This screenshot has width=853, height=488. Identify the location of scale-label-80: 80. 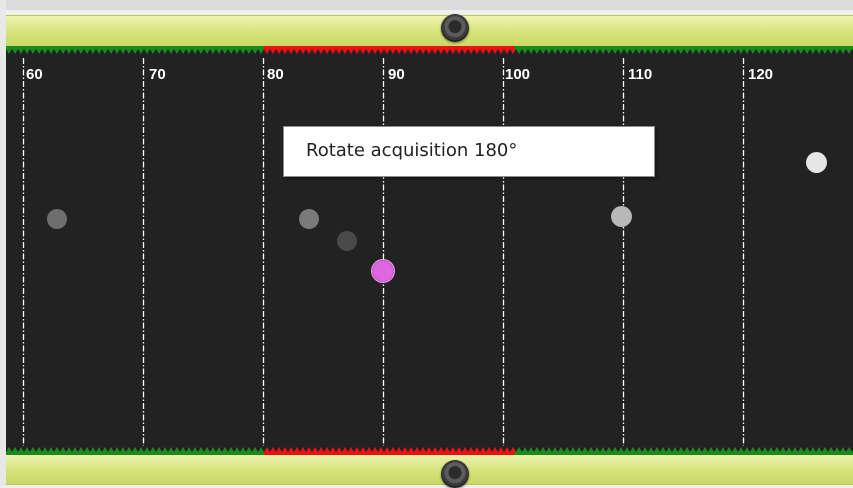
(275, 74).